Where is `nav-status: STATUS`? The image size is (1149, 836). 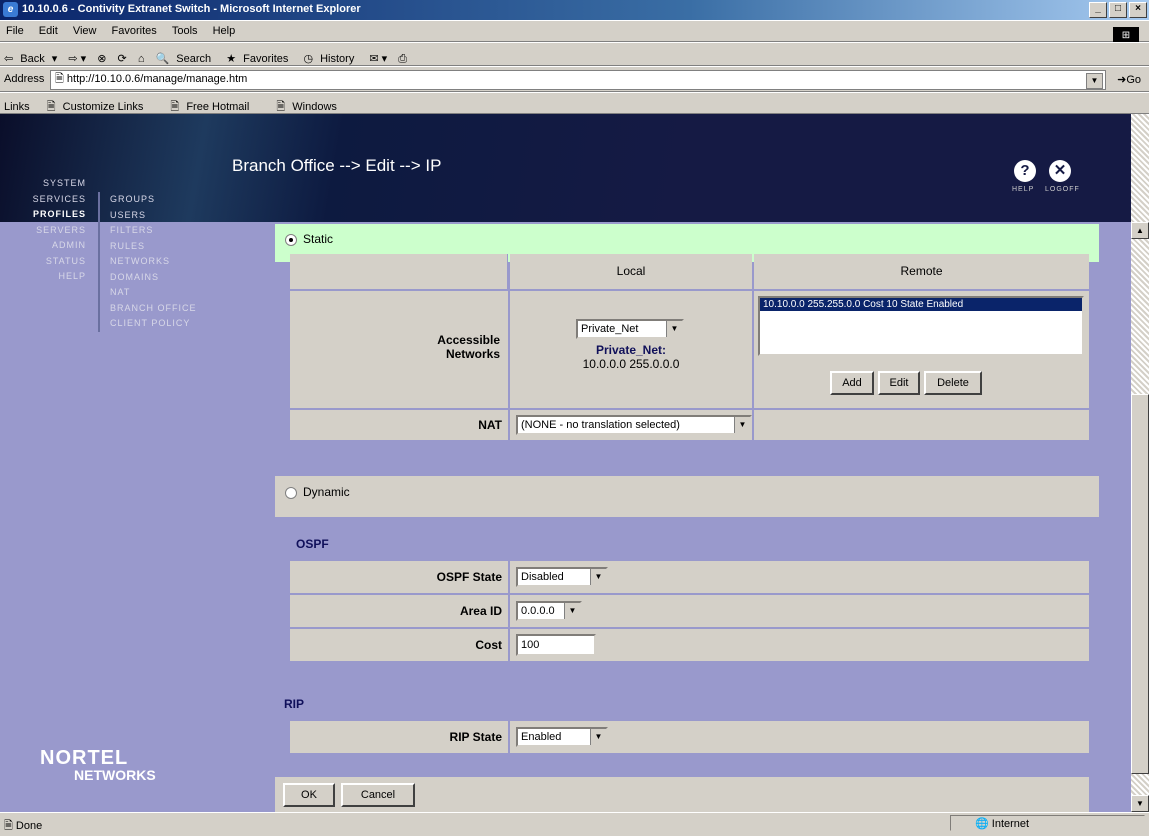
nav-status: STATUS is located at coordinates (50, 262).